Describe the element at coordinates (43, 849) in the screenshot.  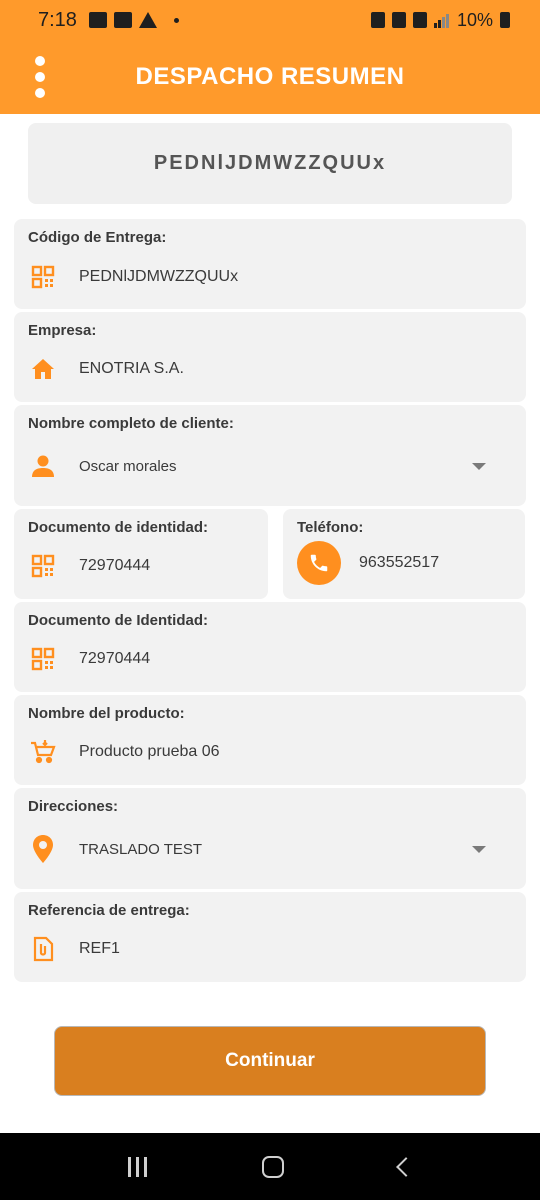
I see `location-pin-icon` at that location.